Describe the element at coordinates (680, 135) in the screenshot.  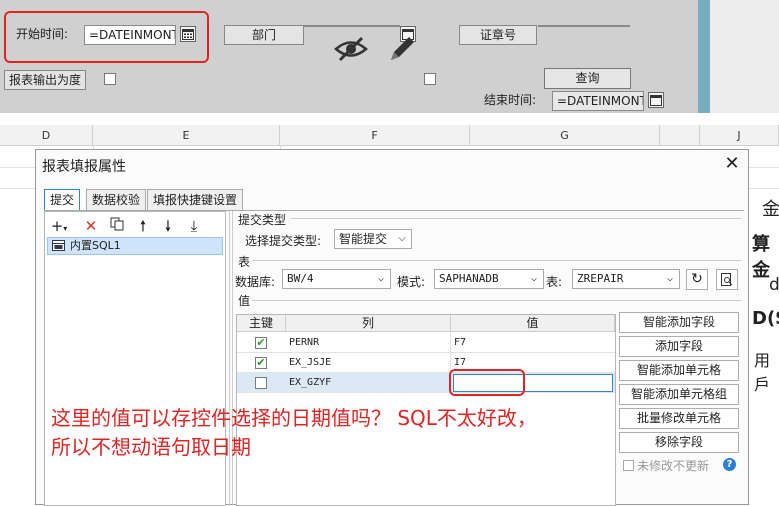
I see `column-header-h` at that location.